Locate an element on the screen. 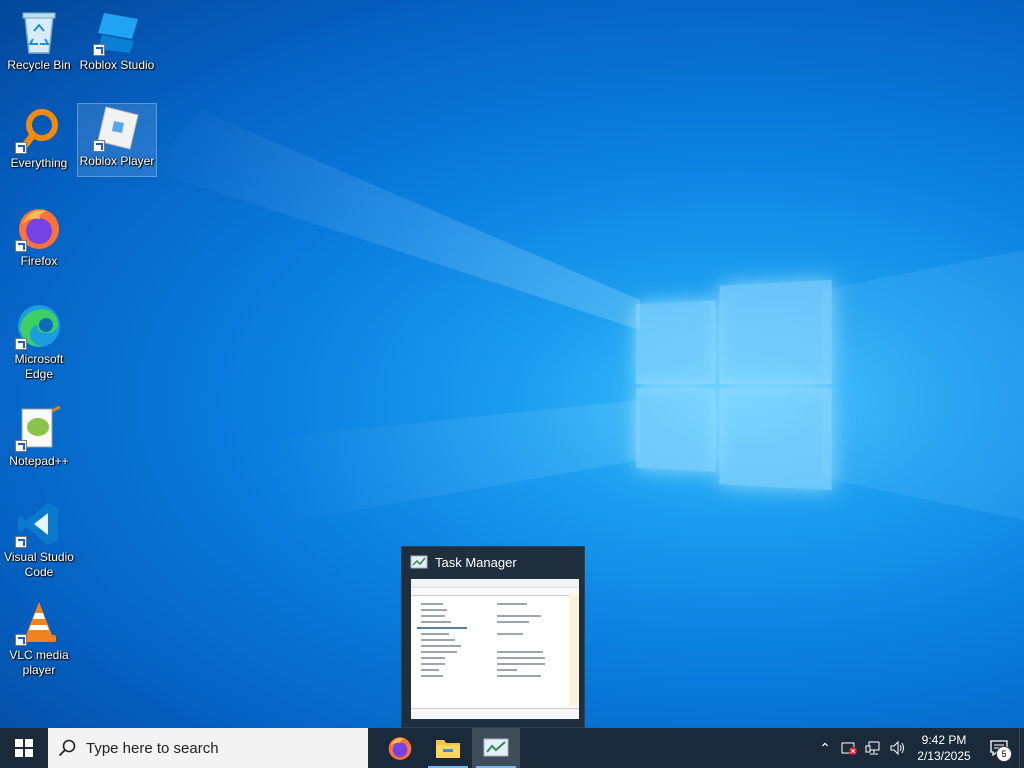  desktop-icon-label: Microsoft Edge is located at coordinates (39, 366).